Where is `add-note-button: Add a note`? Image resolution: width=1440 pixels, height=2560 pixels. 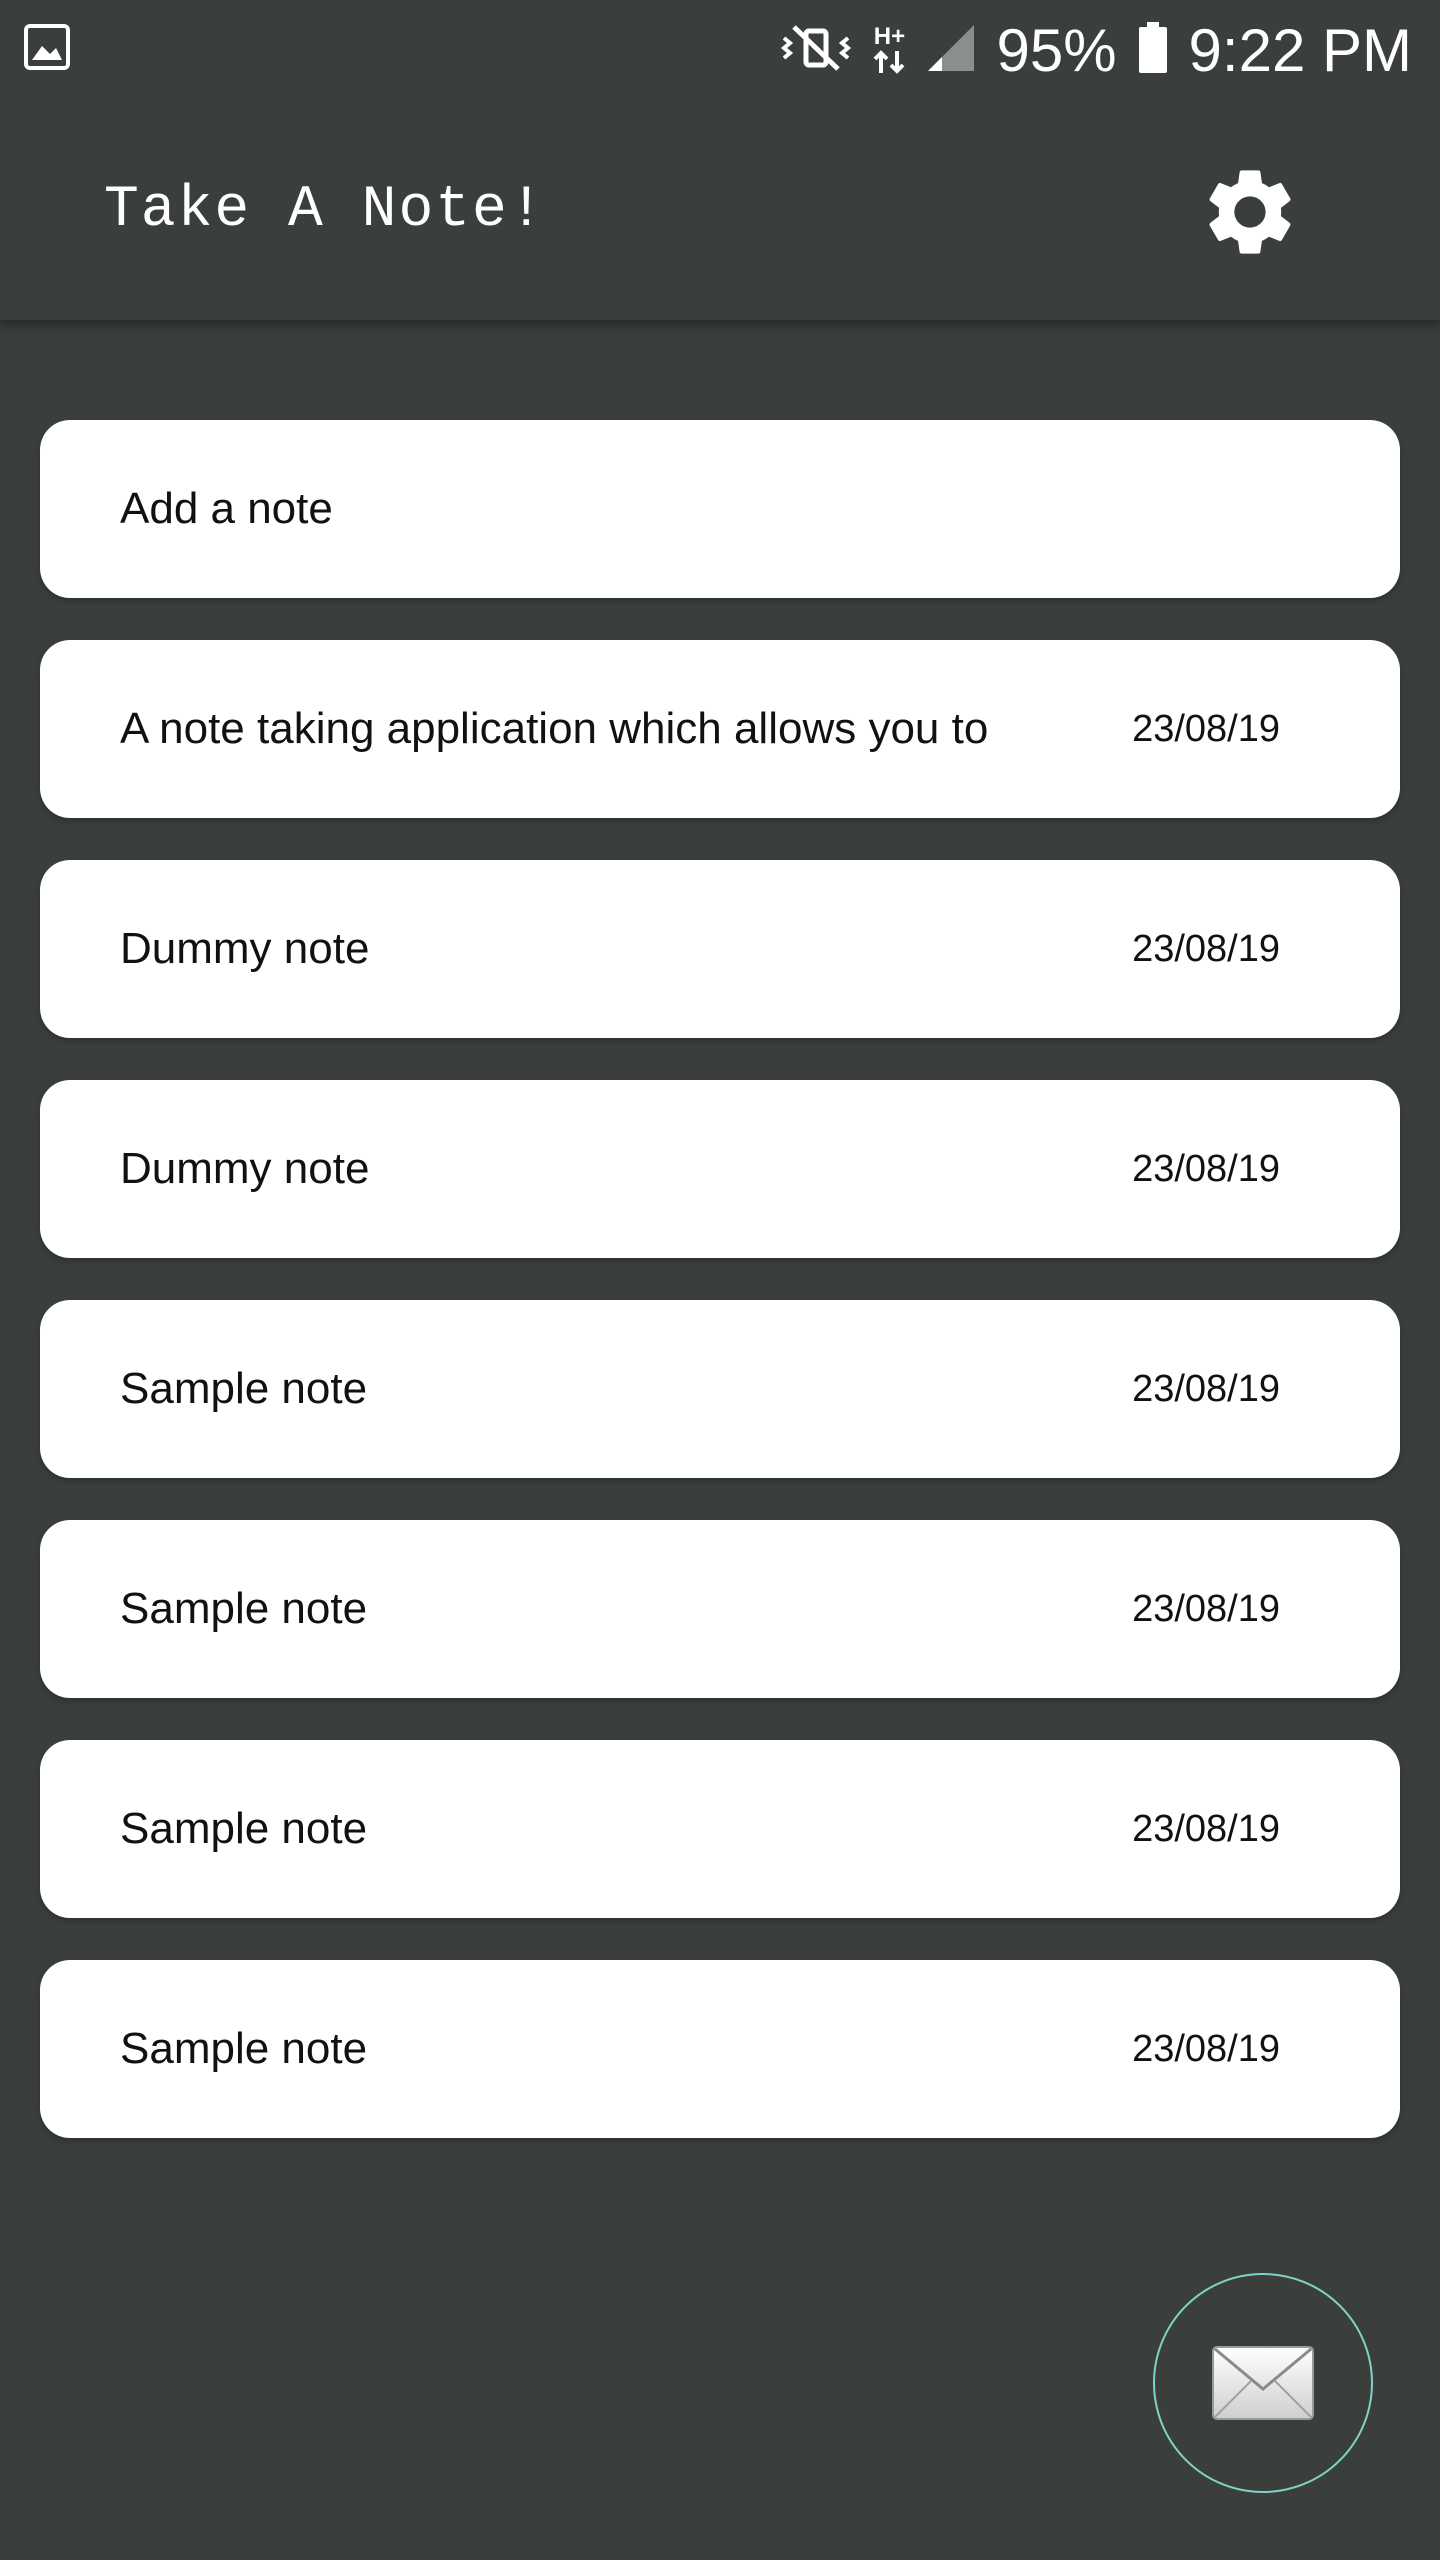 add-note-button: Add a note is located at coordinates (720, 509).